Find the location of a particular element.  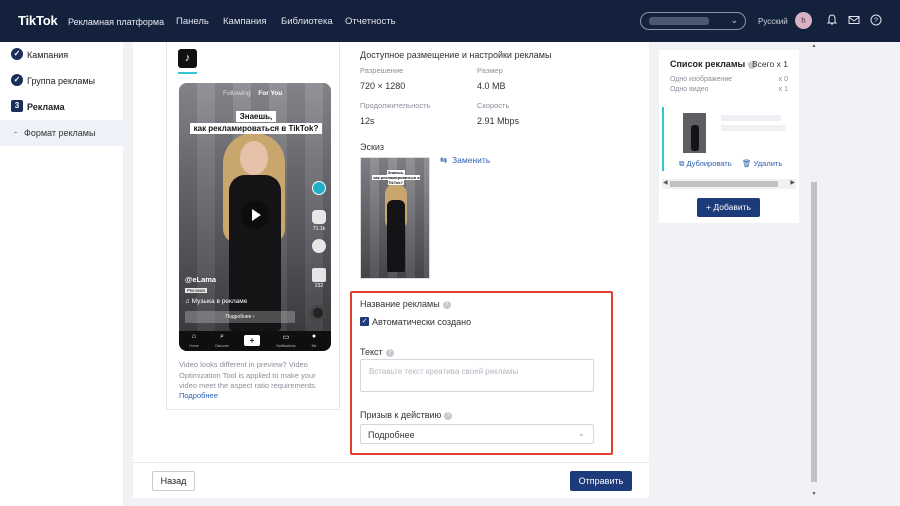

nav-notifications-label: Notifications is located at coordinates (286, 346).